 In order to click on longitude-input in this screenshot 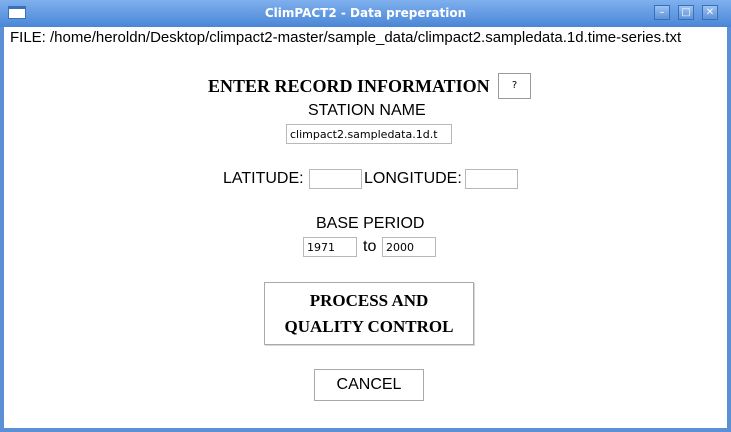, I will do `click(491, 179)`.